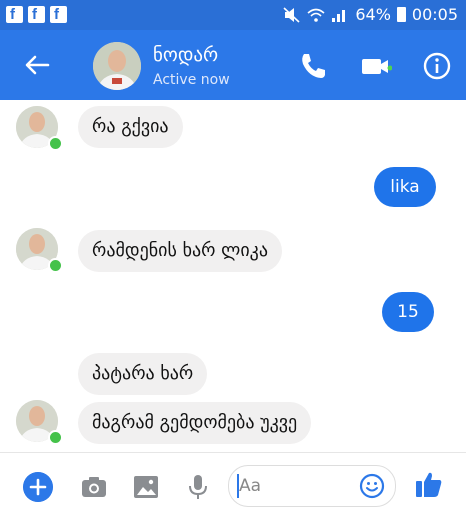 Image resolution: width=466 pixels, height=515 pixels. Describe the element at coordinates (408, 312) in the screenshot. I see `outgoing-message: 15` at that location.